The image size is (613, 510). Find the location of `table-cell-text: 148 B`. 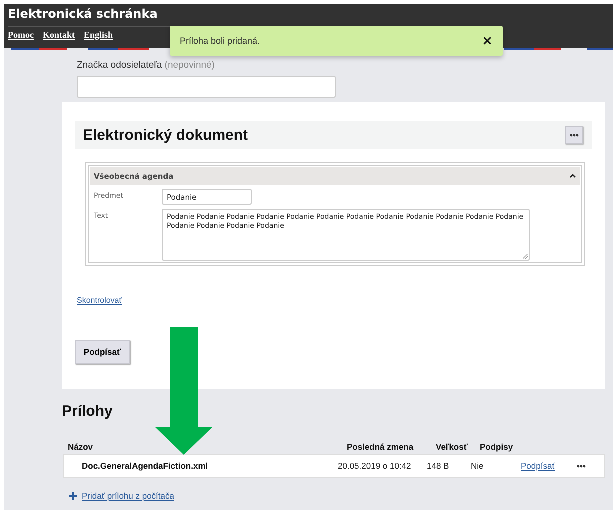

table-cell-text: 148 B is located at coordinates (438, 466).